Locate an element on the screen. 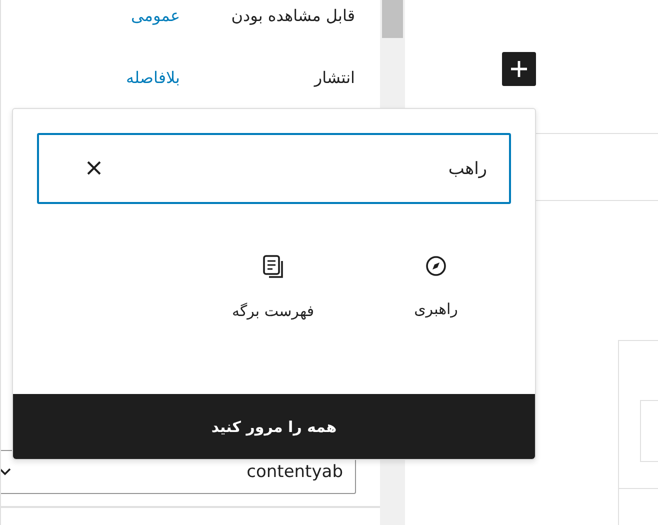  chevron-down-icon is located at coordinates (6, 472).